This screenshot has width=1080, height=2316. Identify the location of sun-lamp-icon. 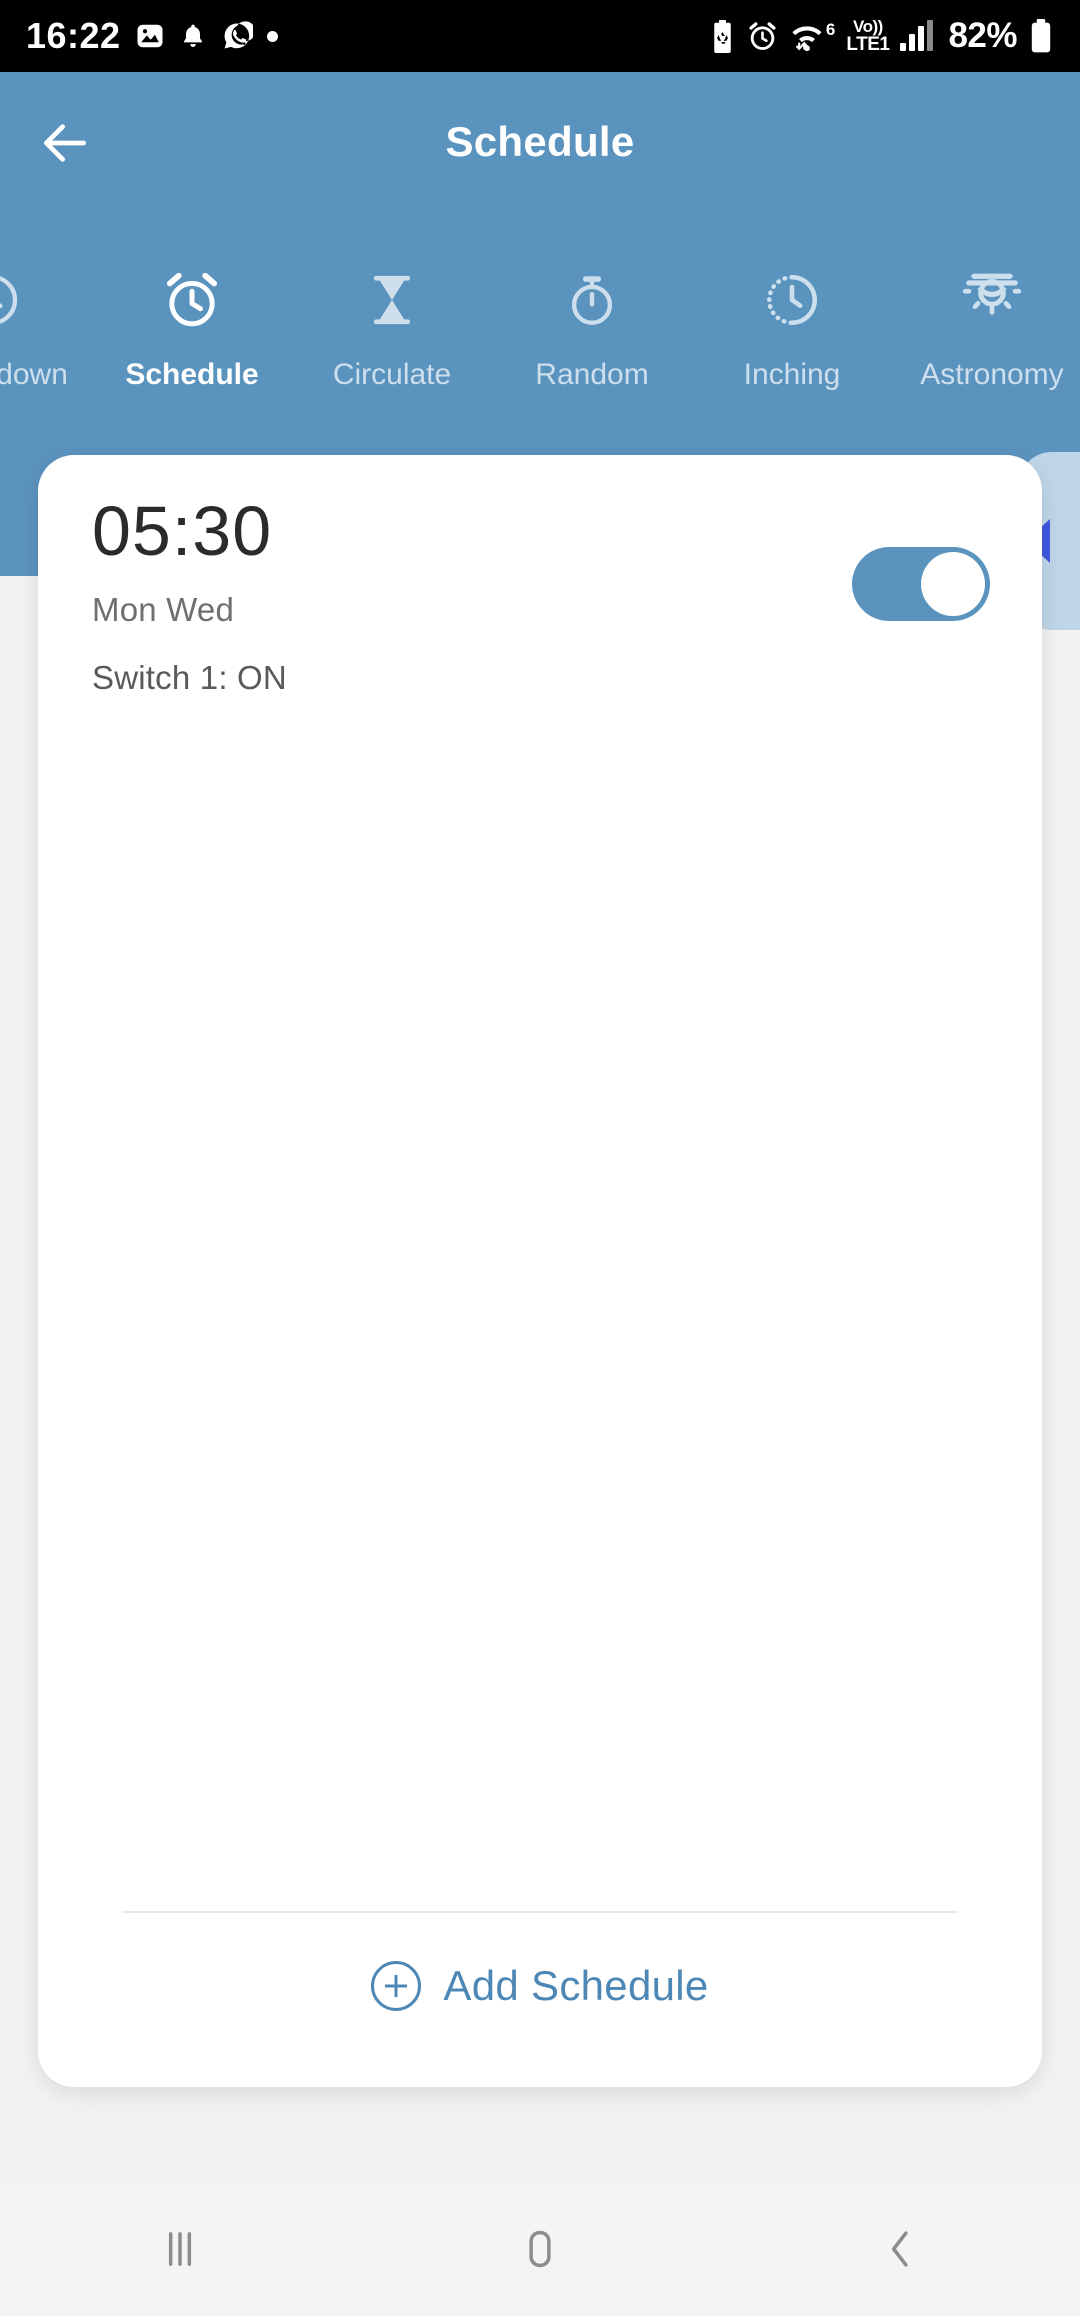
(992, 300).